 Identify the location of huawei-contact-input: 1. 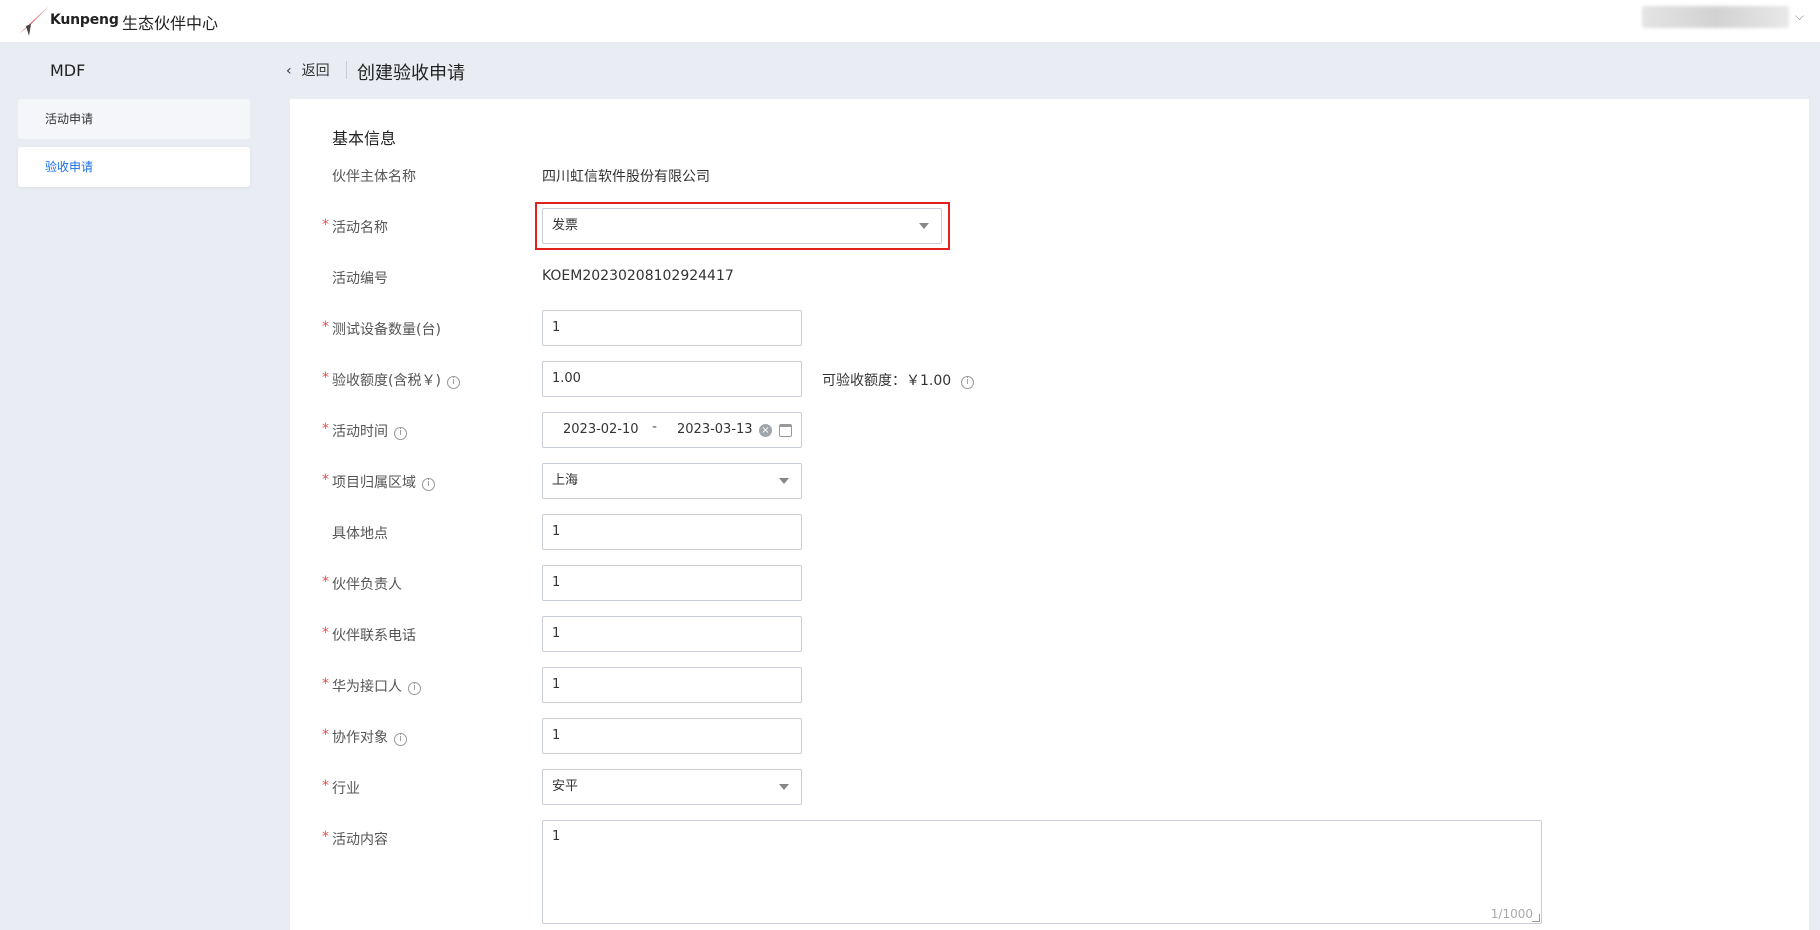
(672, 685).